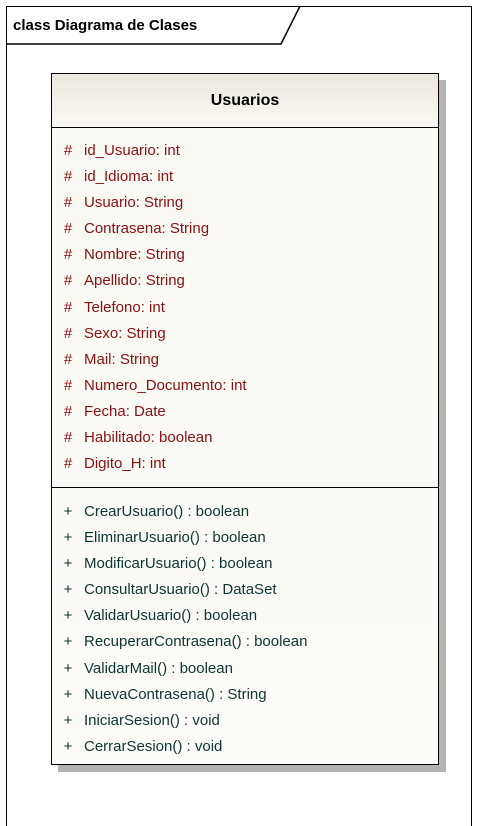 The image size is (477, 826). What do you see at coordinates (125, 411) in the screenshot?
I see `attribute-row-text: Fecha: Date` at bounding box center [125, 411].